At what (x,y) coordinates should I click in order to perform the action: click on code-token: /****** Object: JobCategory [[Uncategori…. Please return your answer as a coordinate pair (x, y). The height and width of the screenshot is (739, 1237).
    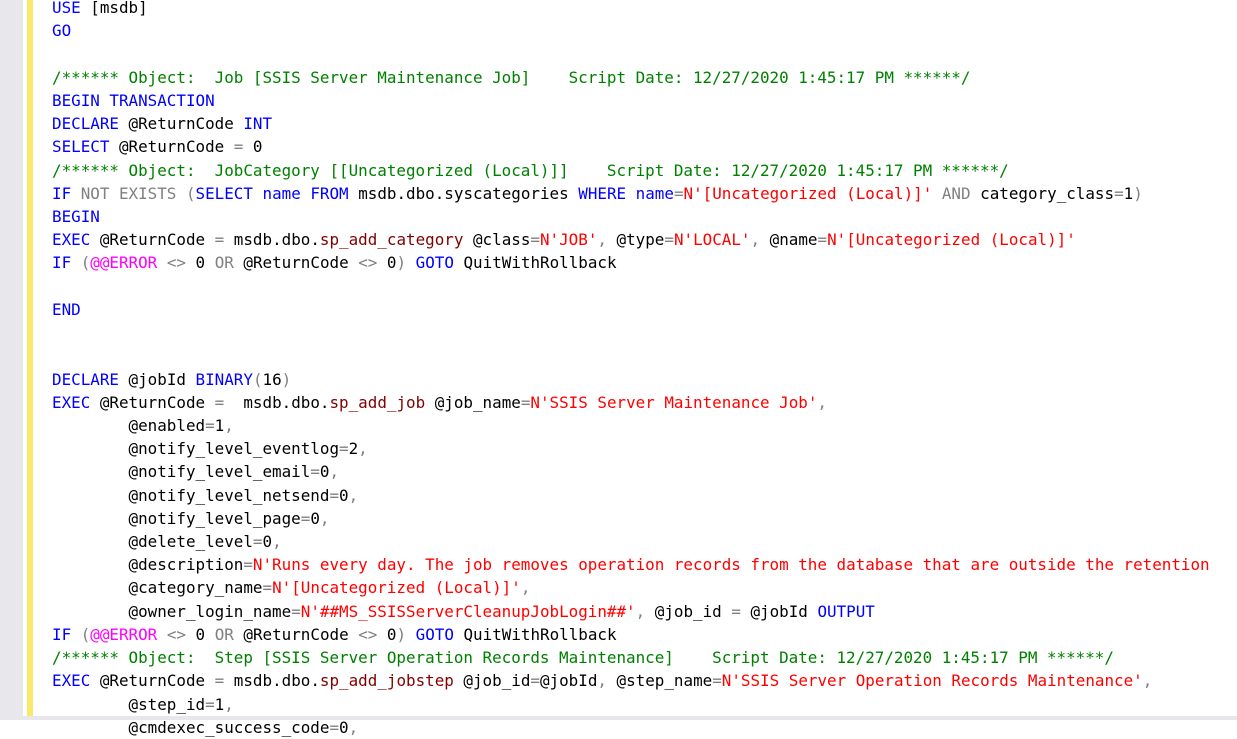
    Looking at the image, I should click on (530, 170).